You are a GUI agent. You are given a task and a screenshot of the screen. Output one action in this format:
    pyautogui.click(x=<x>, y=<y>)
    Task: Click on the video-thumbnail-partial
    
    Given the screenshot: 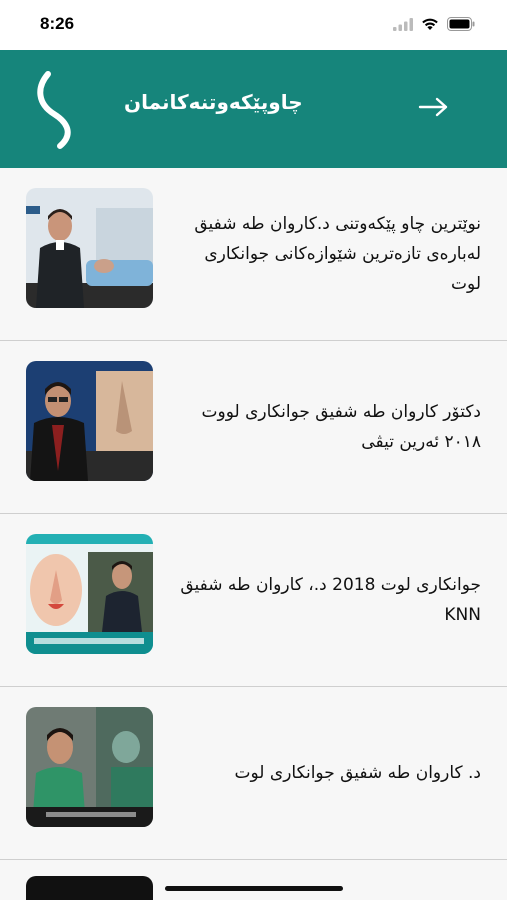 What is the action you would take?
    pyautogui.click(x=89, y=888)
    